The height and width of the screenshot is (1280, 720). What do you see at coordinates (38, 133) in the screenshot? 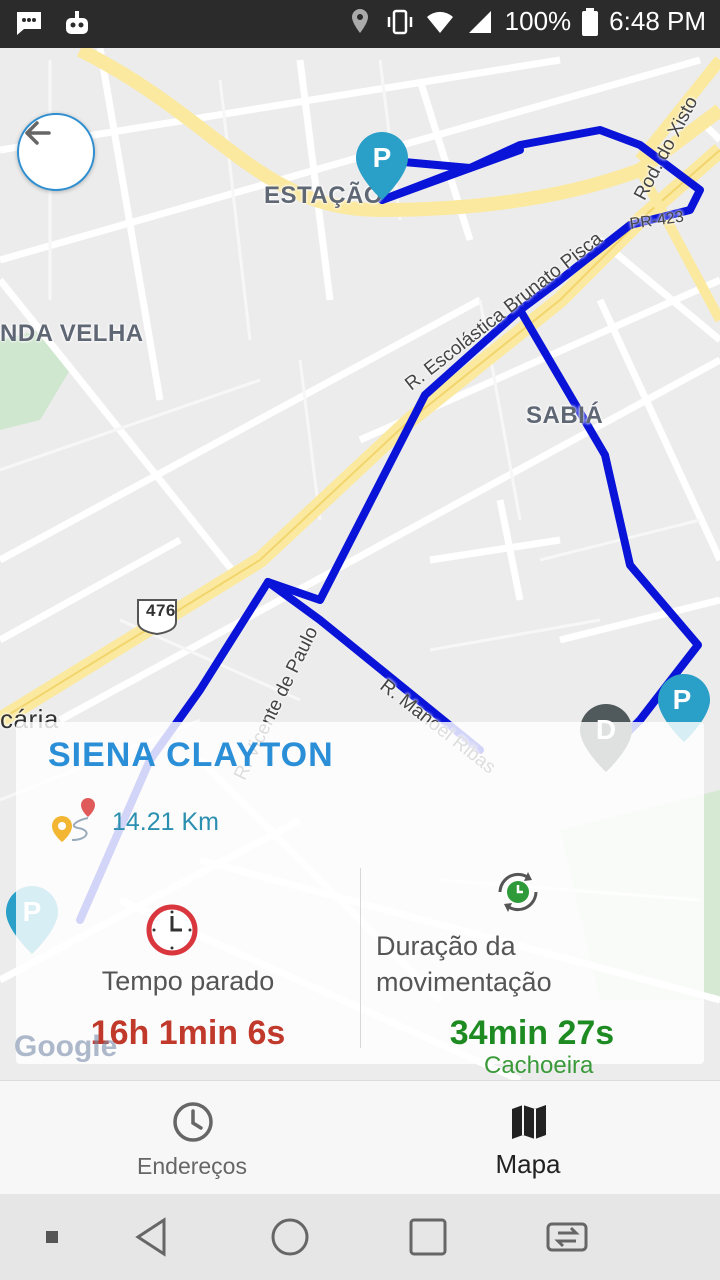
I see `arrow-left-icon` at bounding box center [38, 133].